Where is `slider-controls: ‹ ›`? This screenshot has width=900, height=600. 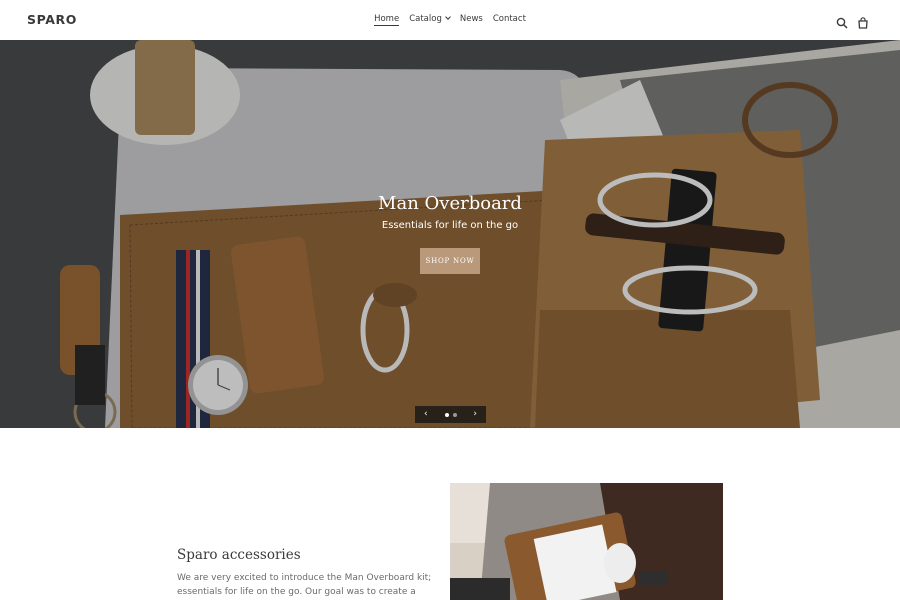 slider-controls: ‹ › is located at coordinates (450, 414).